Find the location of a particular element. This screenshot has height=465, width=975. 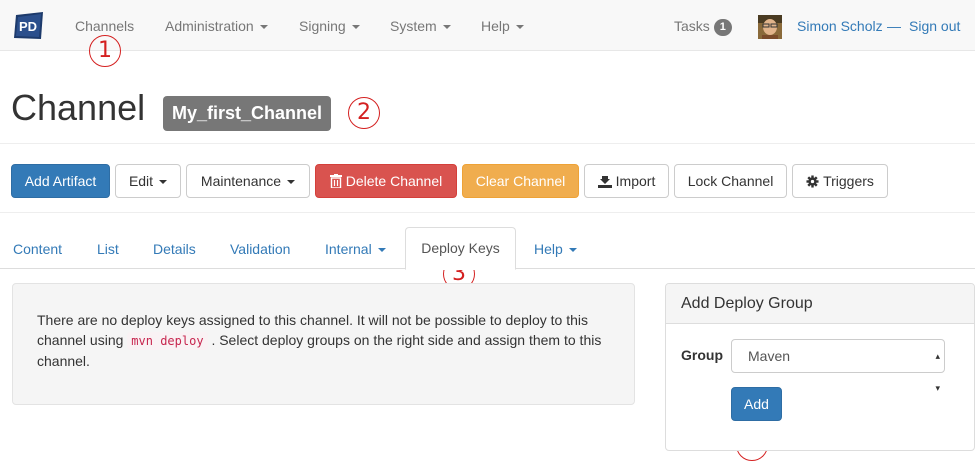

pd-logo: PD is located at coordinates (29, 26).